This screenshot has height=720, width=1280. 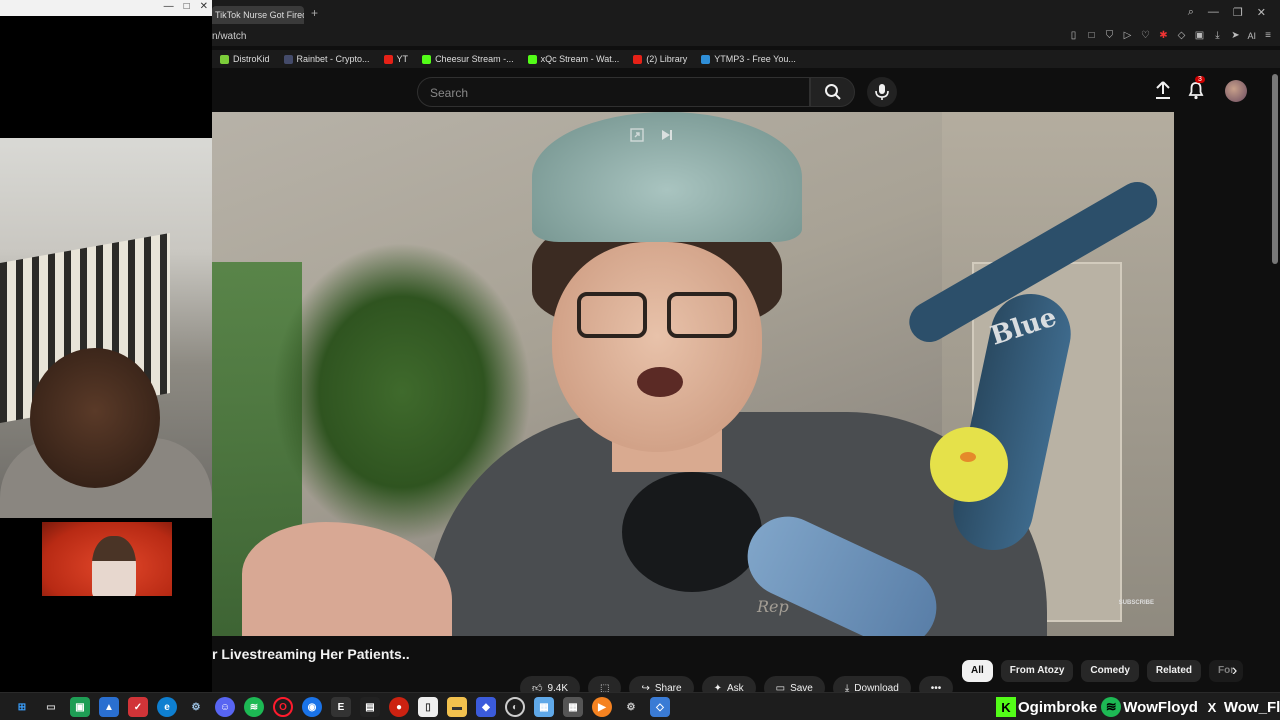 What do you see at coordinates (106, 8) in the screenshot?
I see `overlay-window-titlebar: — □ ✕` at bounding box center [106, 8].